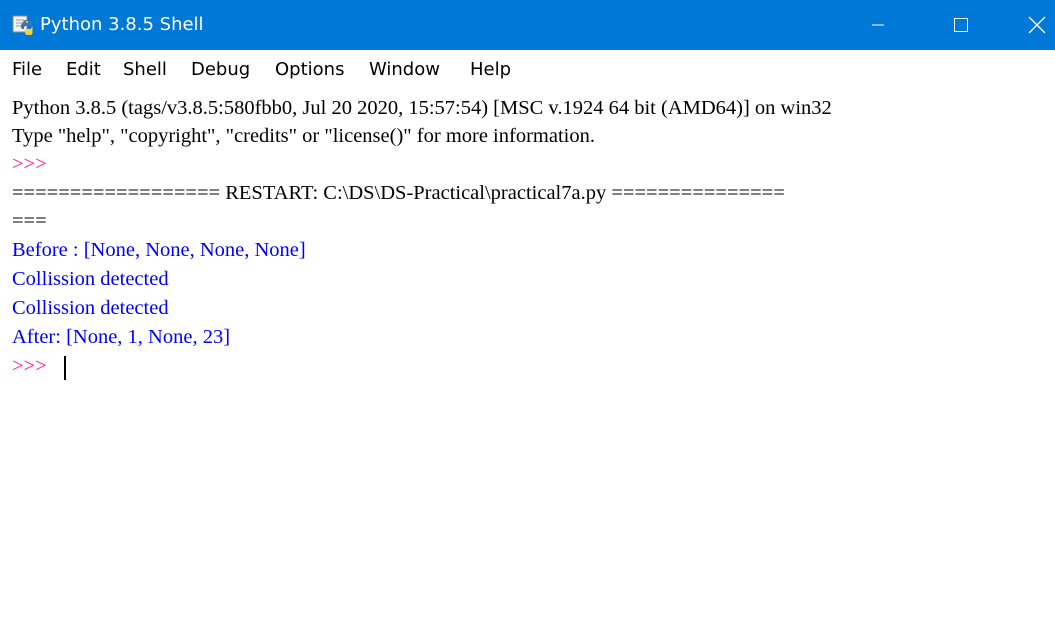 This screenshot has height=627, width=1055. I want to click on close-button, so click(1036, 25).